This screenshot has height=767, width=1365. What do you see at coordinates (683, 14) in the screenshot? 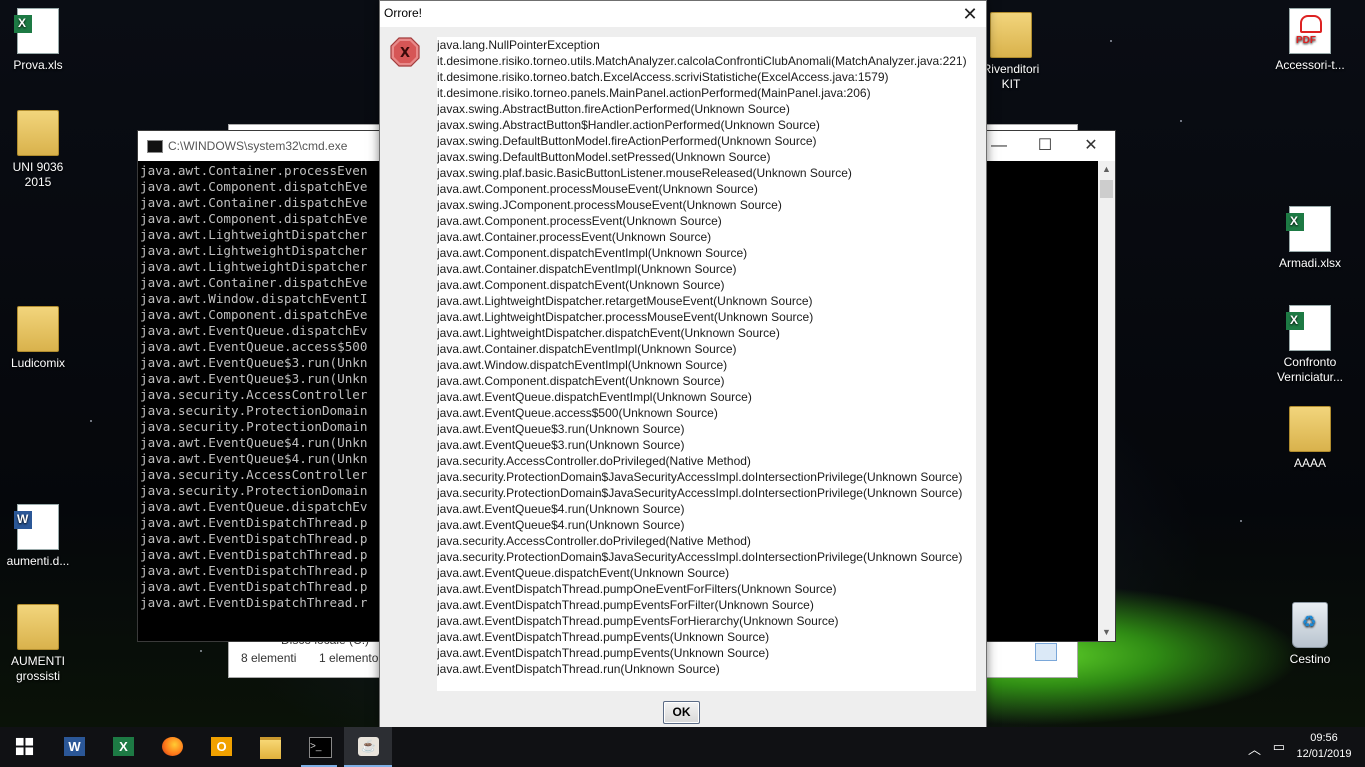
I see `dialog-titlebar: Orrore! ✕` at bounding box center [683, 14].